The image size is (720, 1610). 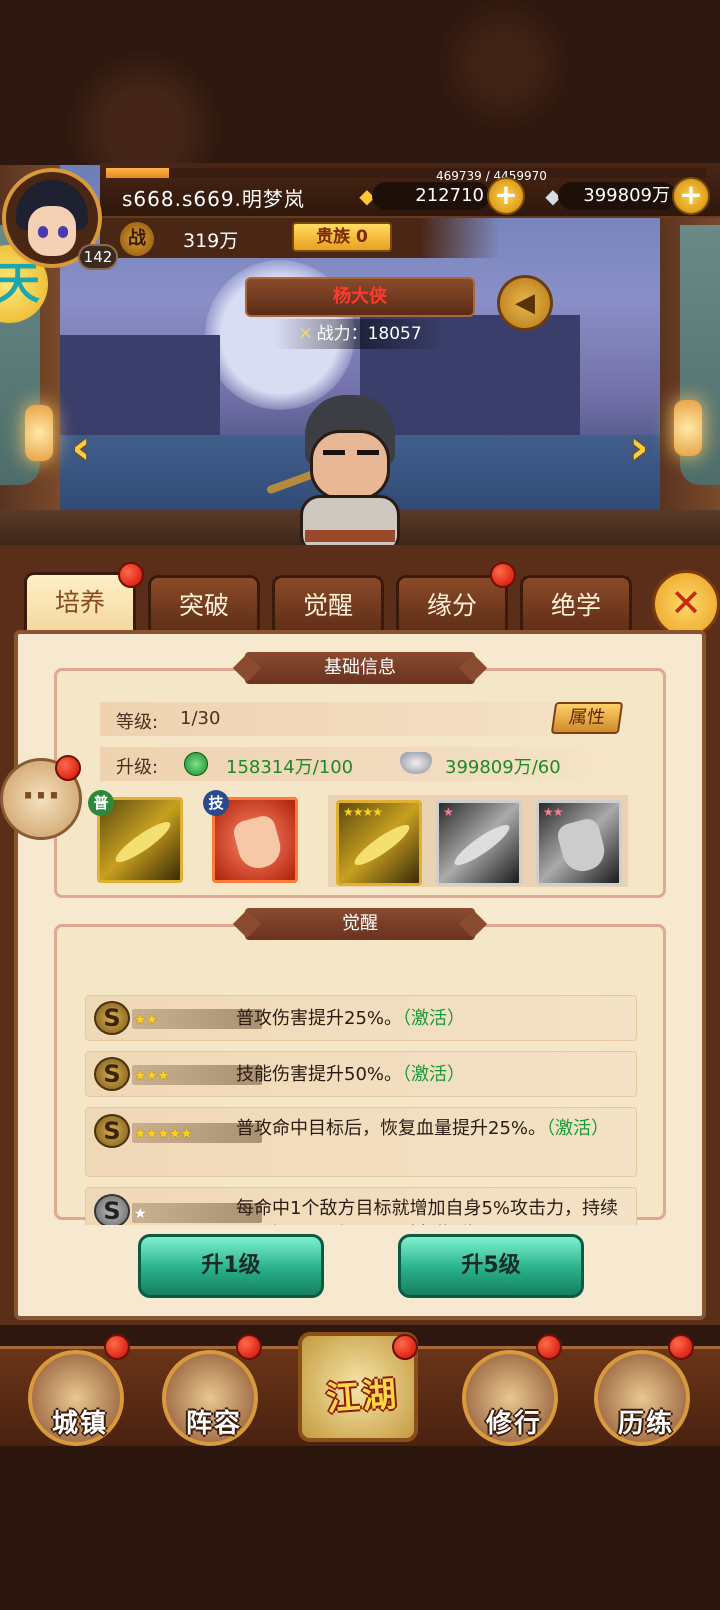 I want to click on awaken-stars: ★★, so click(x=146, y=1020).